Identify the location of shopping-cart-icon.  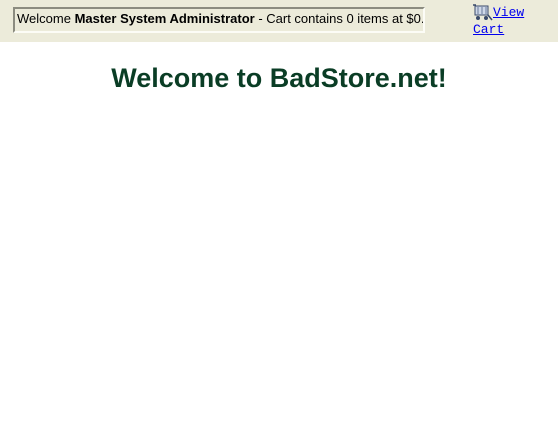
(483, 12).